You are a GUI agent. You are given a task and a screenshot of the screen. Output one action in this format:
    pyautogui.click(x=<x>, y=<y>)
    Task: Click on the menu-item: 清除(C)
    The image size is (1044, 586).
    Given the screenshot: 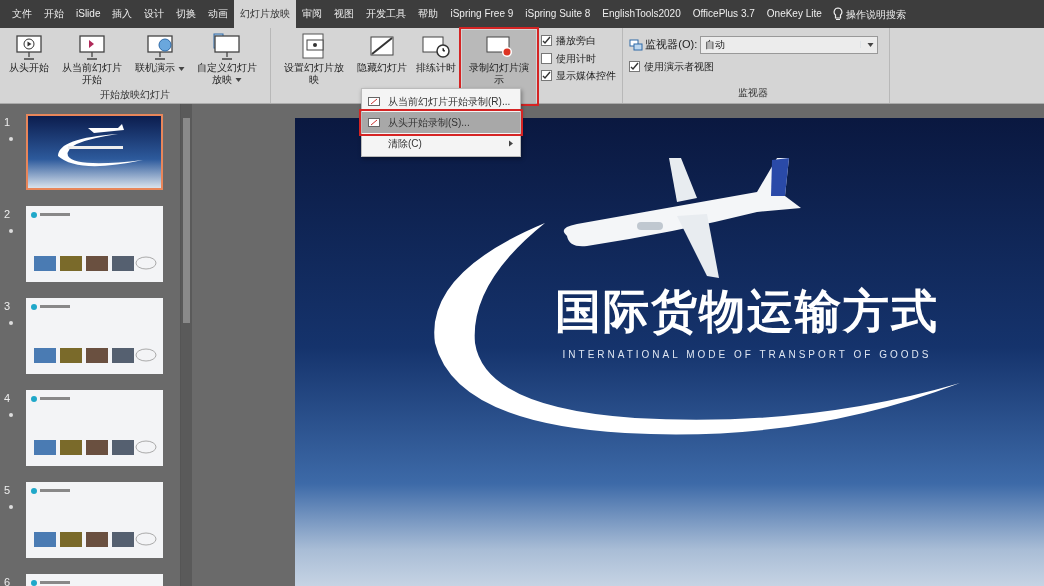 What is the action you would take?
    pyautogui.click(x=441, y=143)
    